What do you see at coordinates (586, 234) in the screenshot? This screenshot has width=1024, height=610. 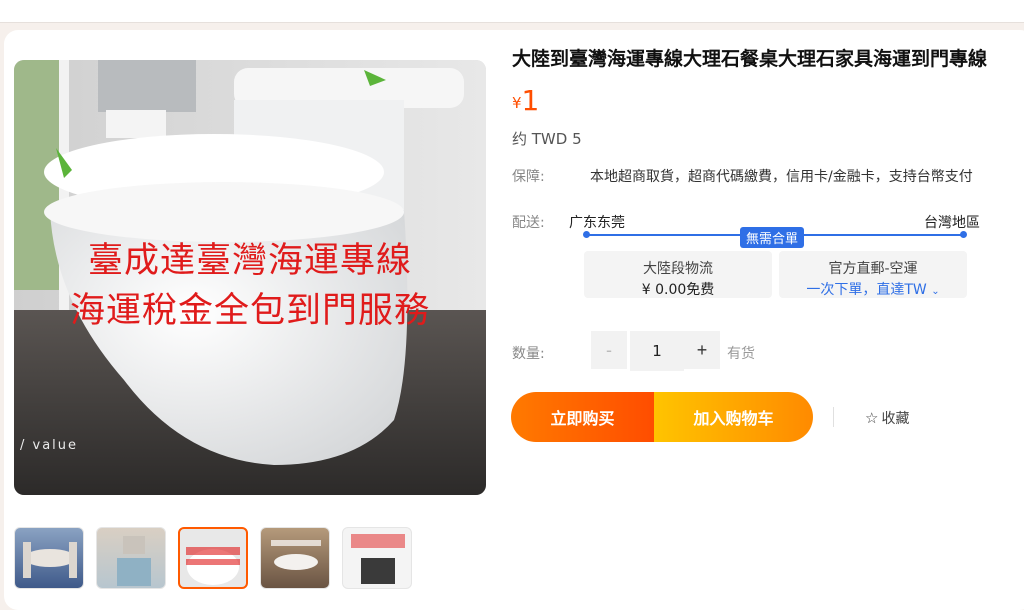 I see `route-start-dot` at bounding box center [586, 234].